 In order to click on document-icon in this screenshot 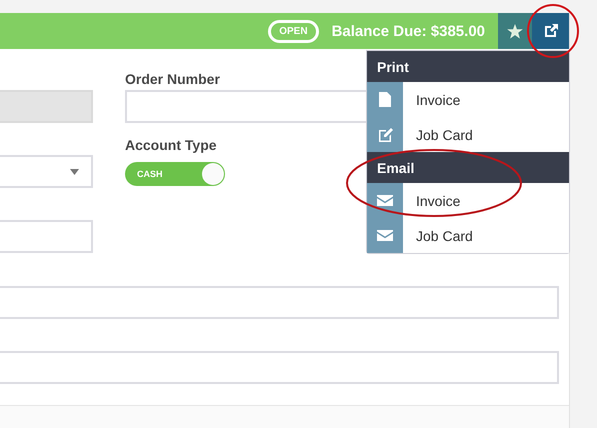, I will do `click(385, 99)`.